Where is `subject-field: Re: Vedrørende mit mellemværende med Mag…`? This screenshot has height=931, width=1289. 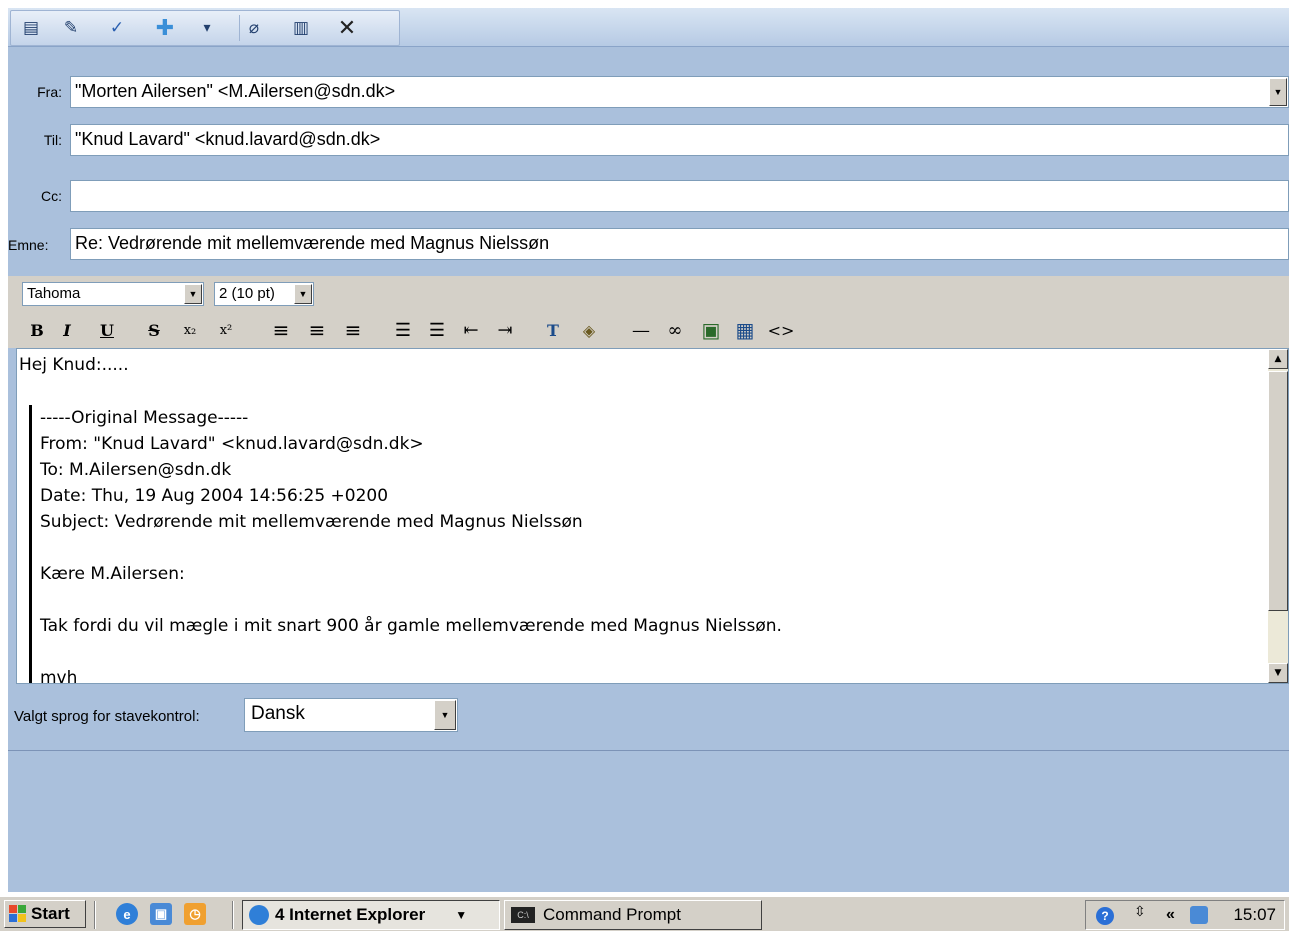
subject-field: Re: Vedrørende mit mellemværende med Mag… is located at coordinates (679, 244).